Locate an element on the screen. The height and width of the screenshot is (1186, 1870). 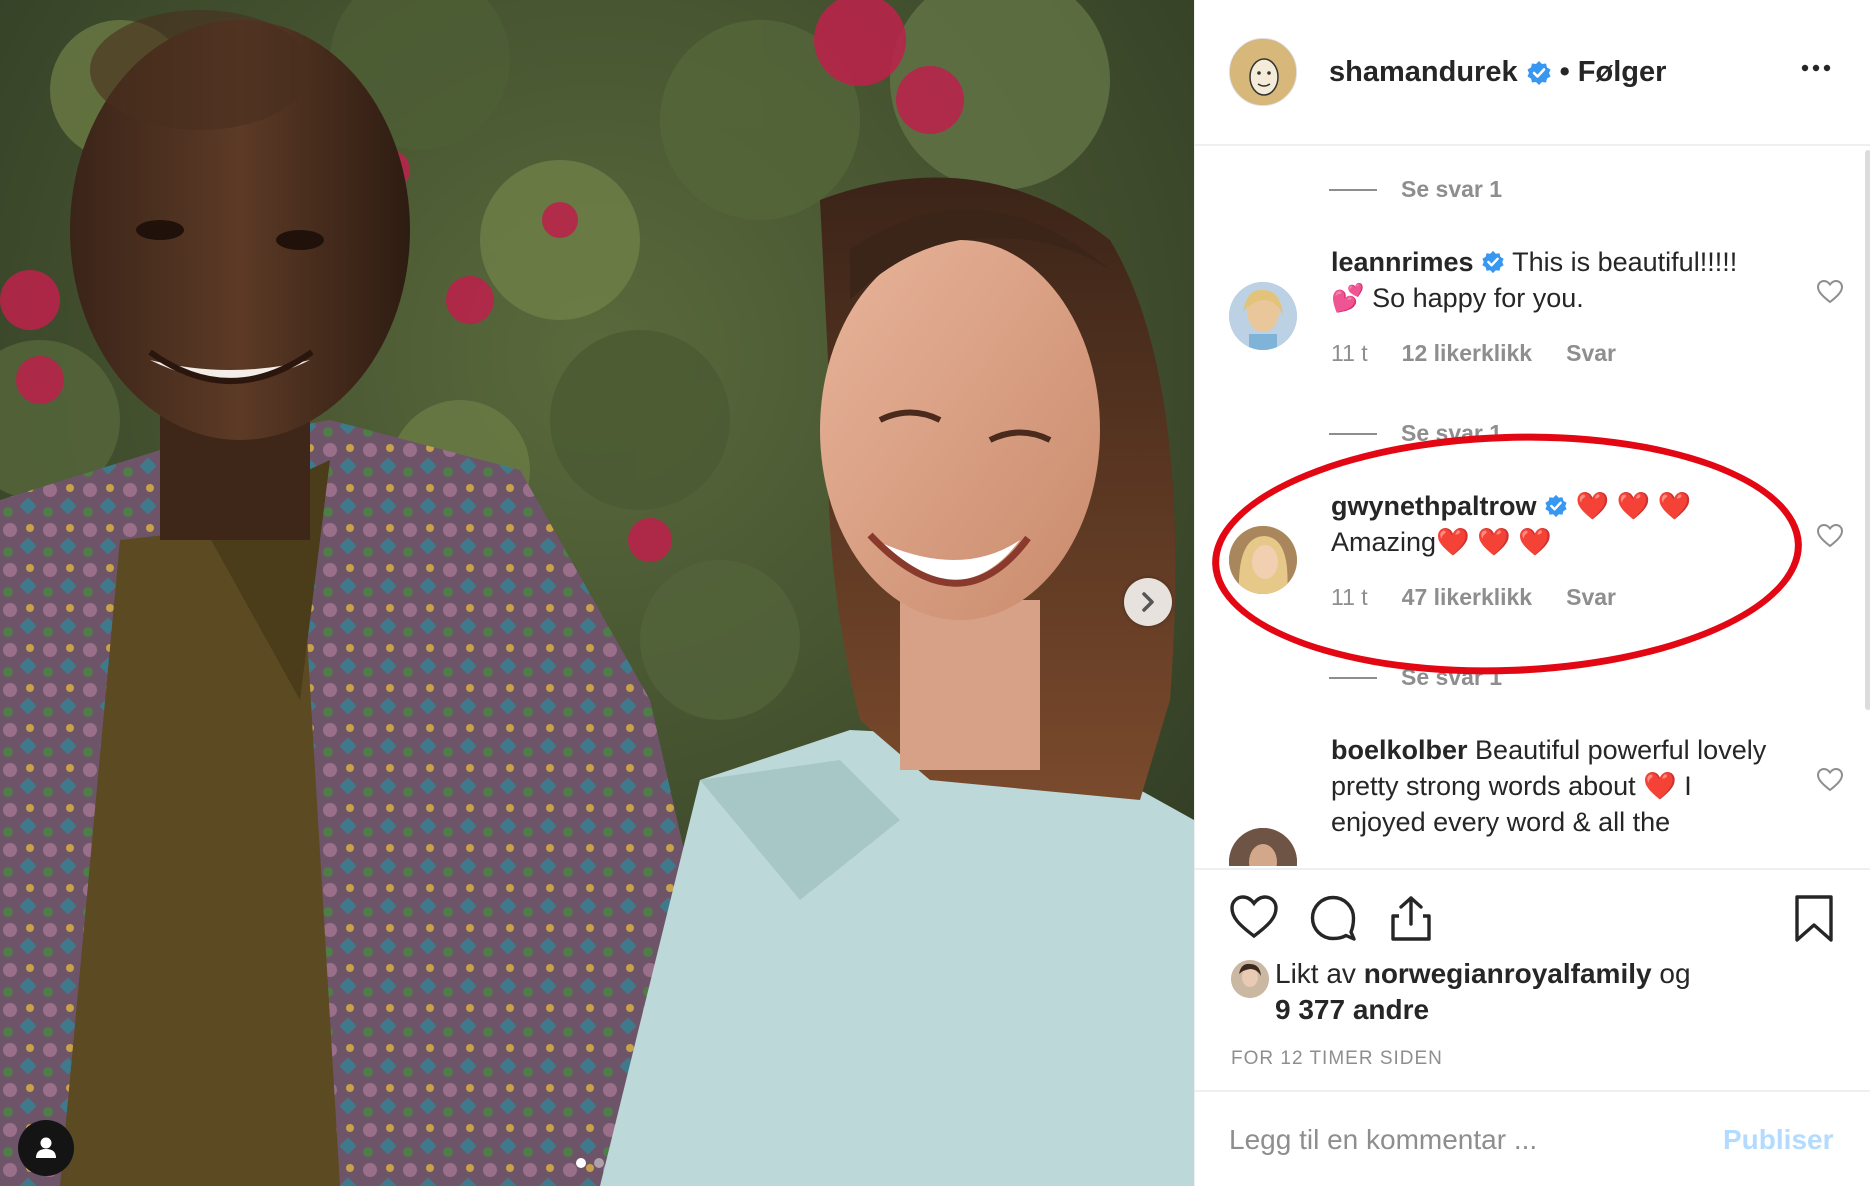
share-button is located at coordinates (1411, 920).